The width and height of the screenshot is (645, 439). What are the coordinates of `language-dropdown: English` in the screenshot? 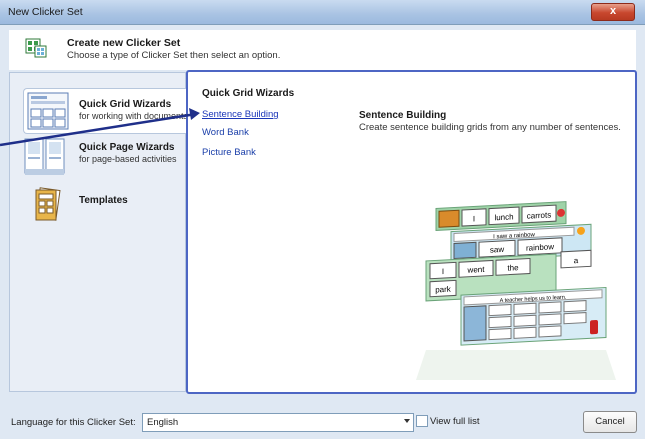 It's located at (278, 422).